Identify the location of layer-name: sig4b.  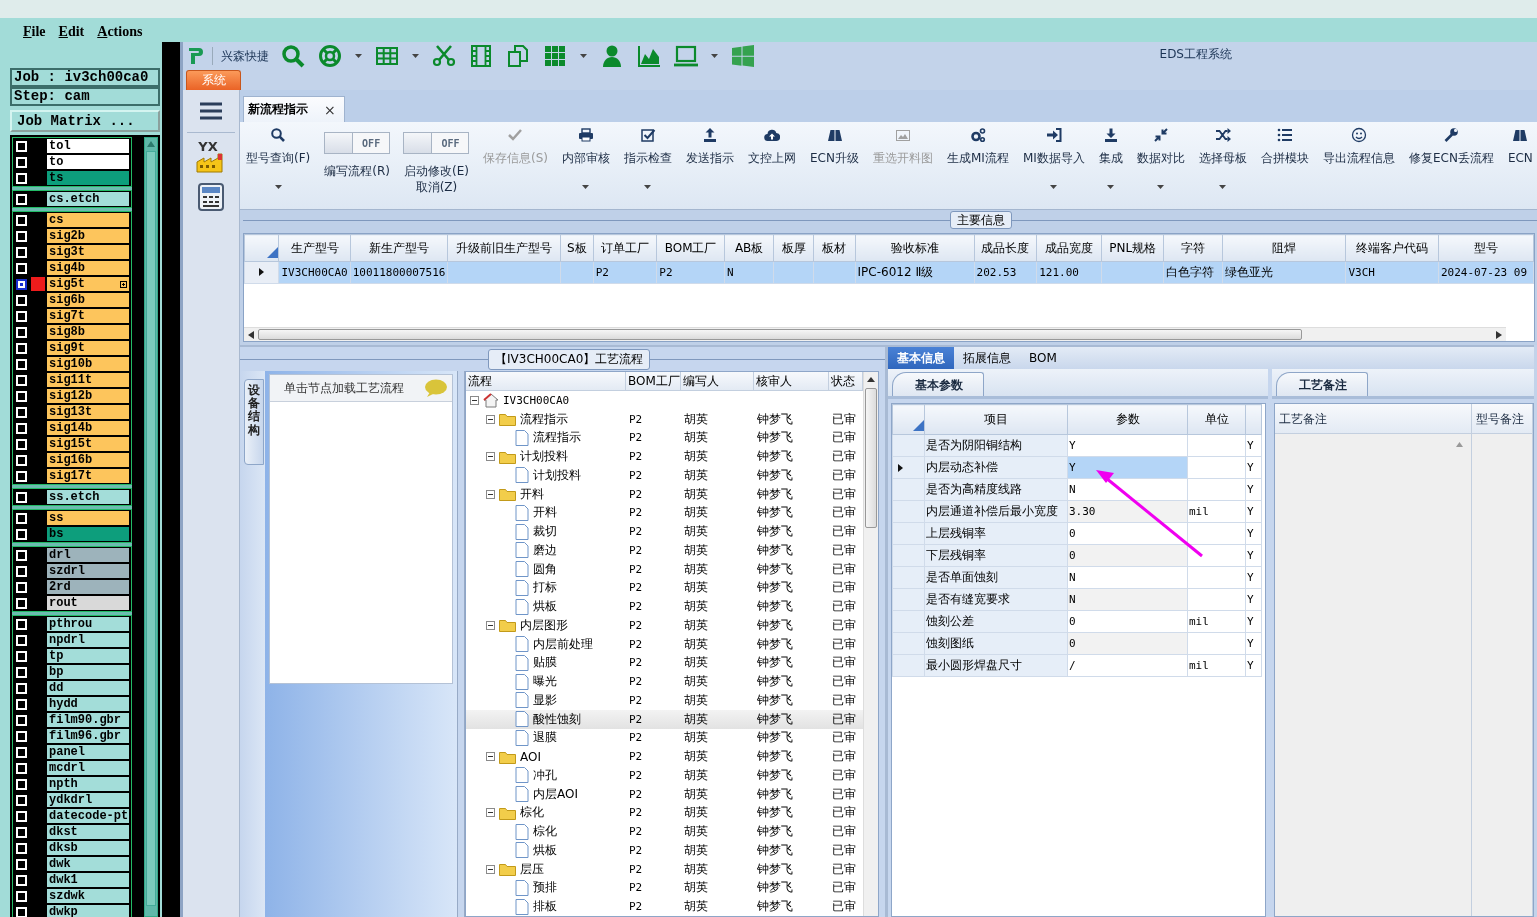
(88, 268).